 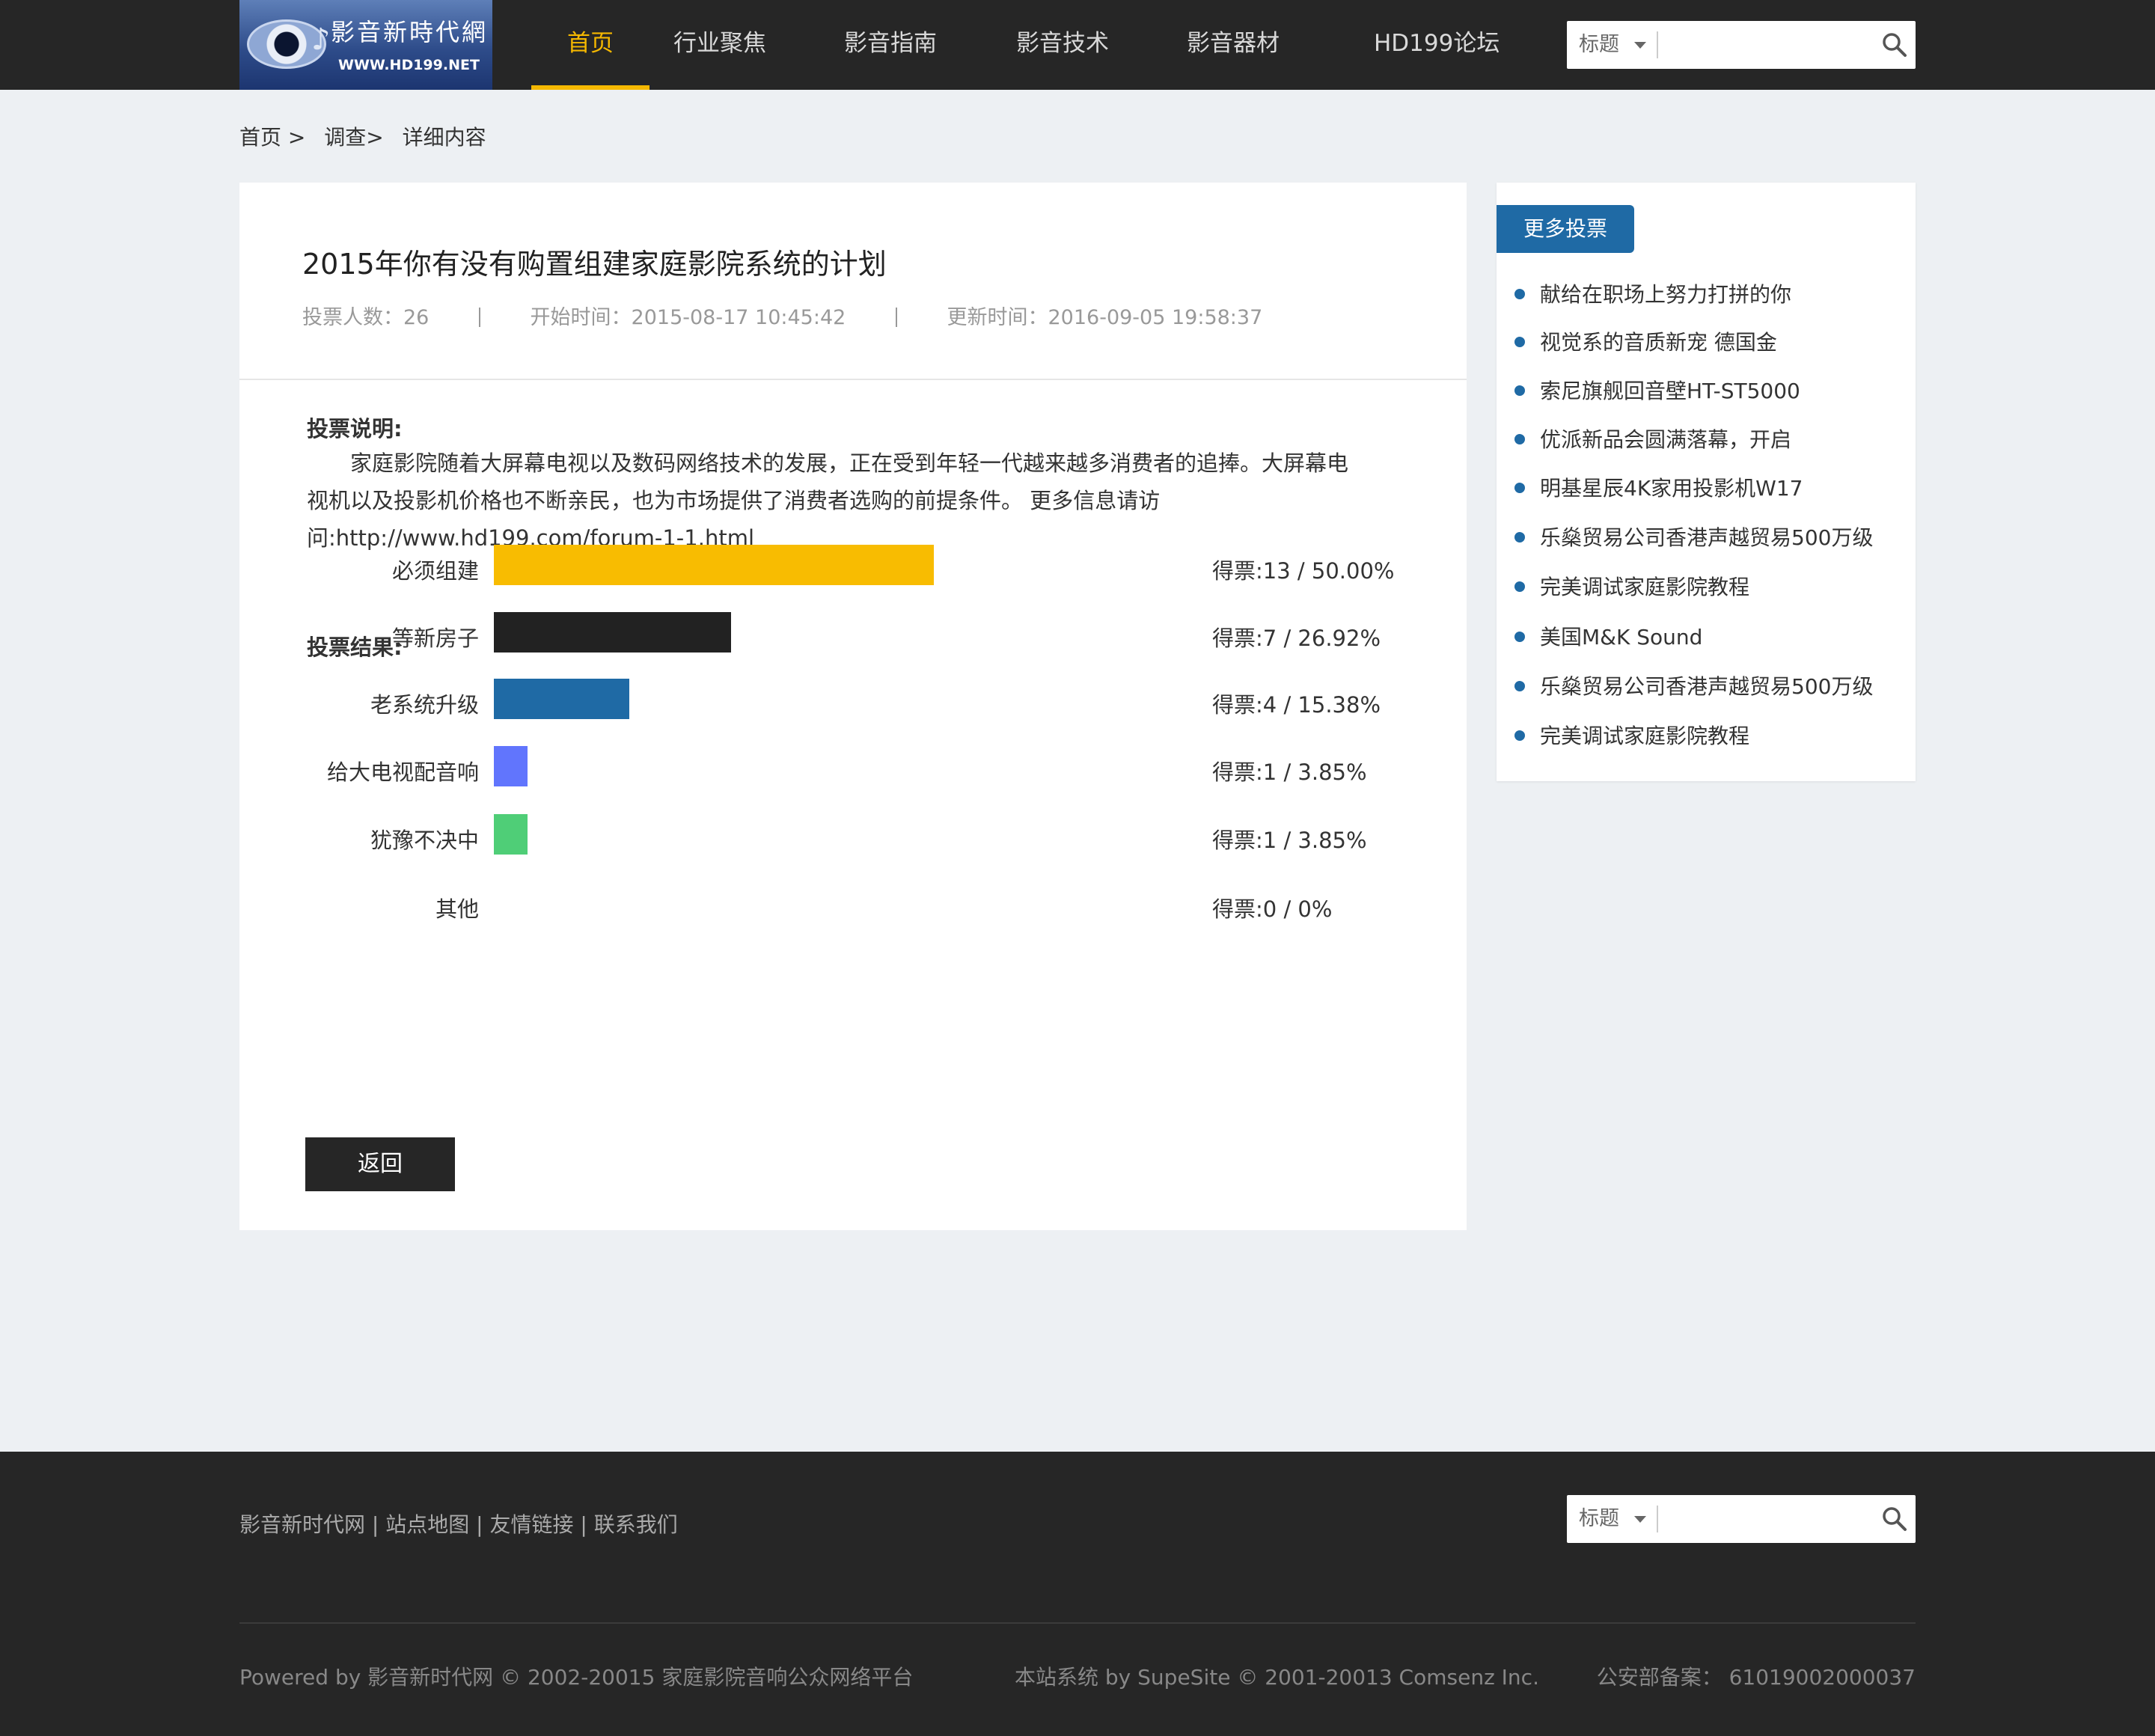 I want to click on footer-search: 标题, so click(x=1741, y=1519).